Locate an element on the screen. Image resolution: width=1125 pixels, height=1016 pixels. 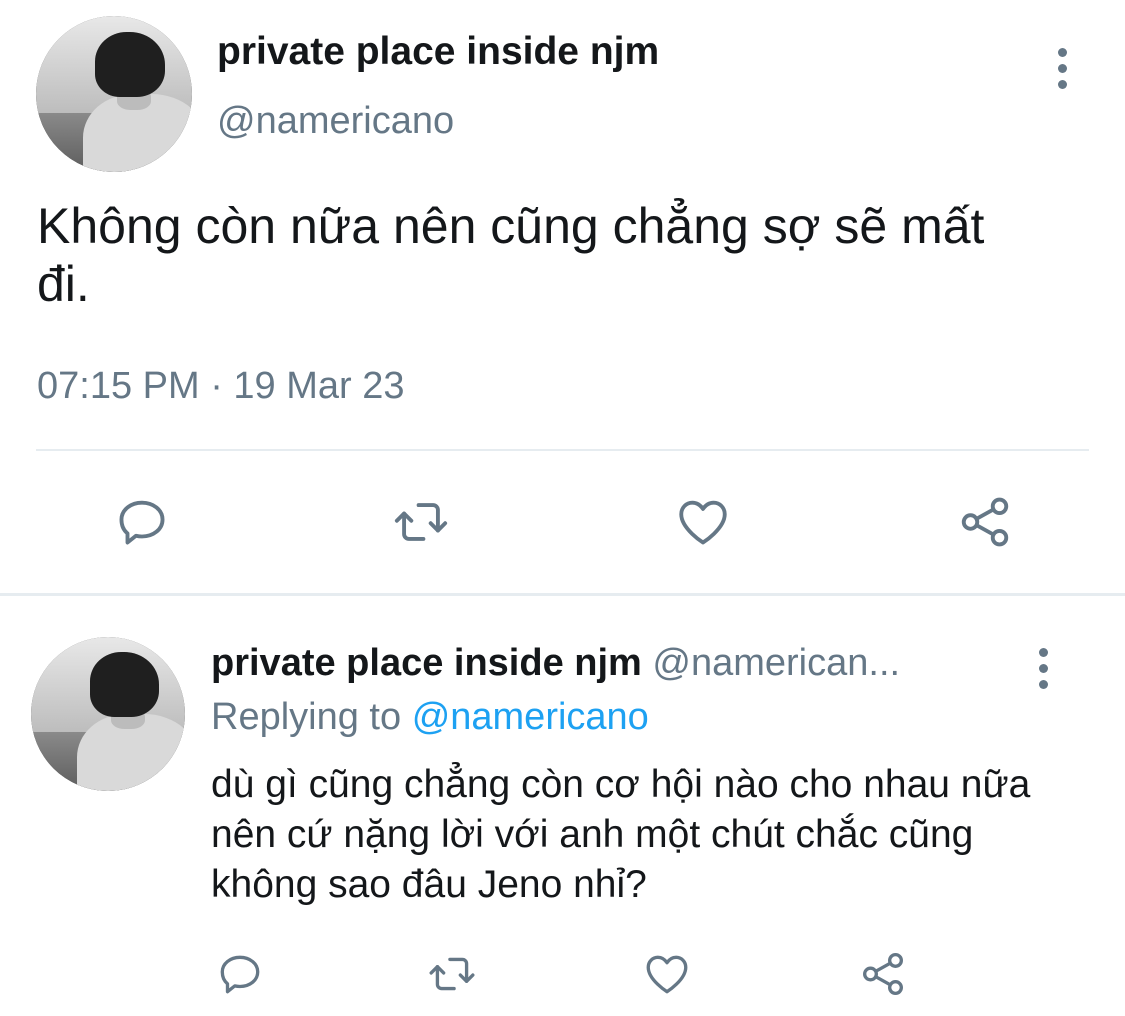
reply-like-button is located at coordinates (667, 974).